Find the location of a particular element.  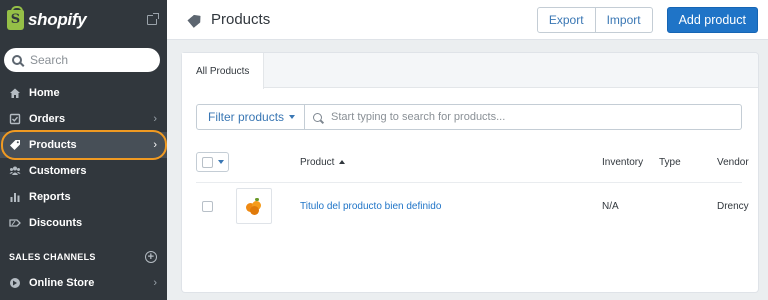

column-header-type: Type is located at coordinates (670, 162).